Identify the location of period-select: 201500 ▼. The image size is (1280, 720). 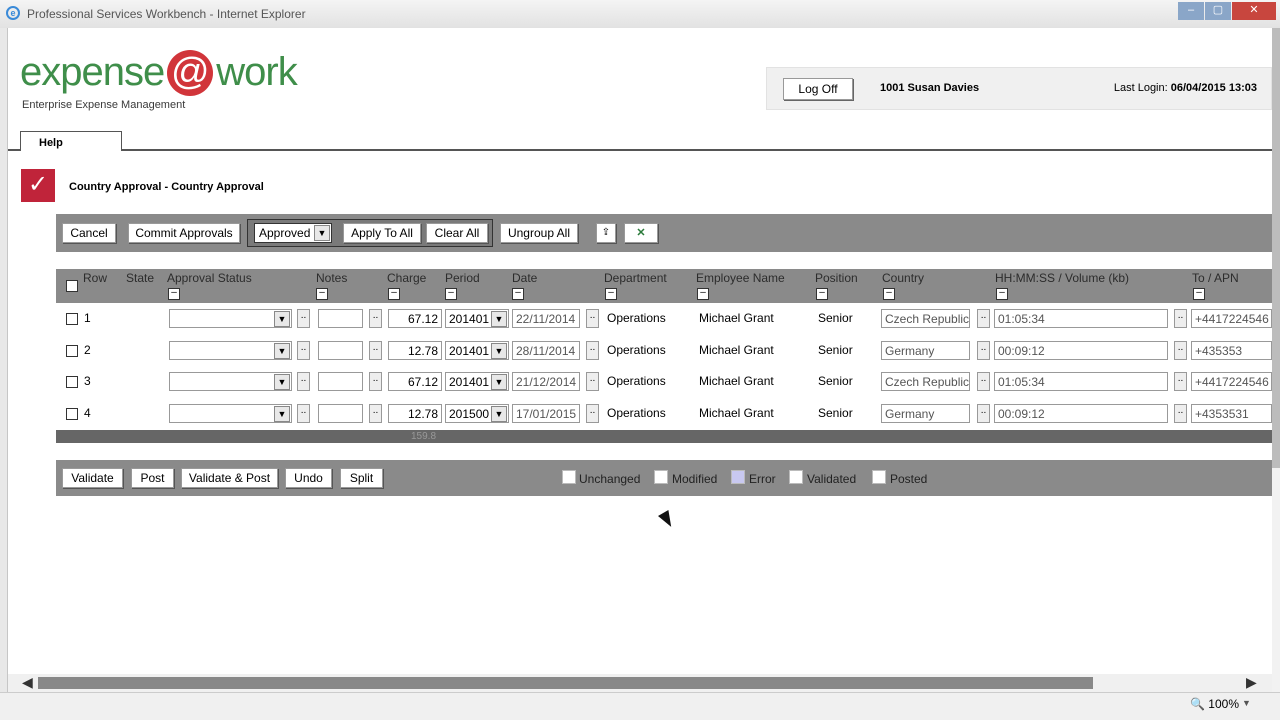
(477, 413).